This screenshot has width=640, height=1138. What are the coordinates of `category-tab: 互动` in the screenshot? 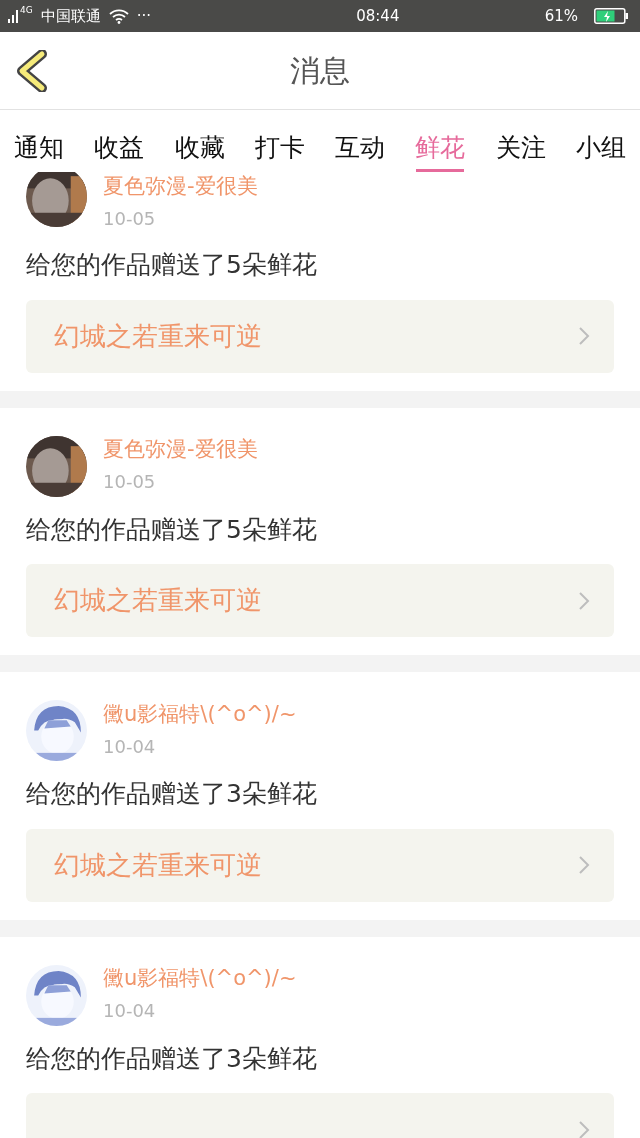 It's located at (360, 152).